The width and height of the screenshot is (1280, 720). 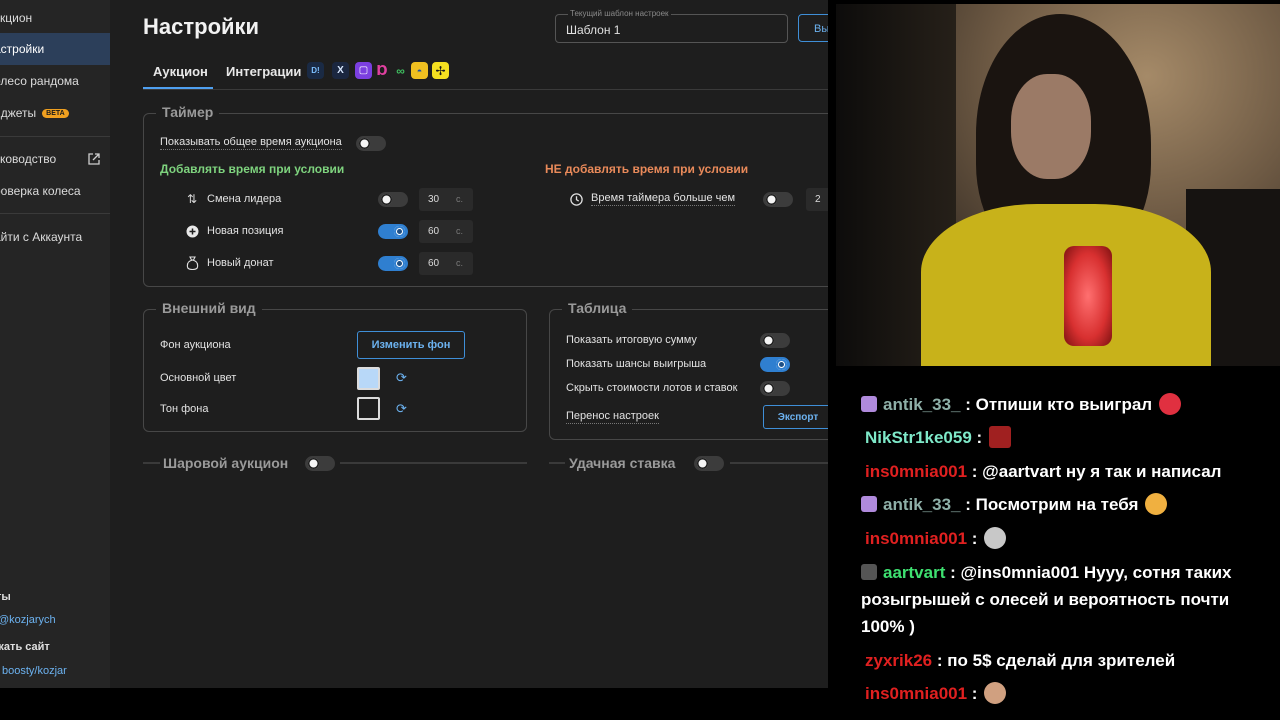 I want to click on sidebar-item-logout: айти с Аккаунта, so click(x=55, y=237).